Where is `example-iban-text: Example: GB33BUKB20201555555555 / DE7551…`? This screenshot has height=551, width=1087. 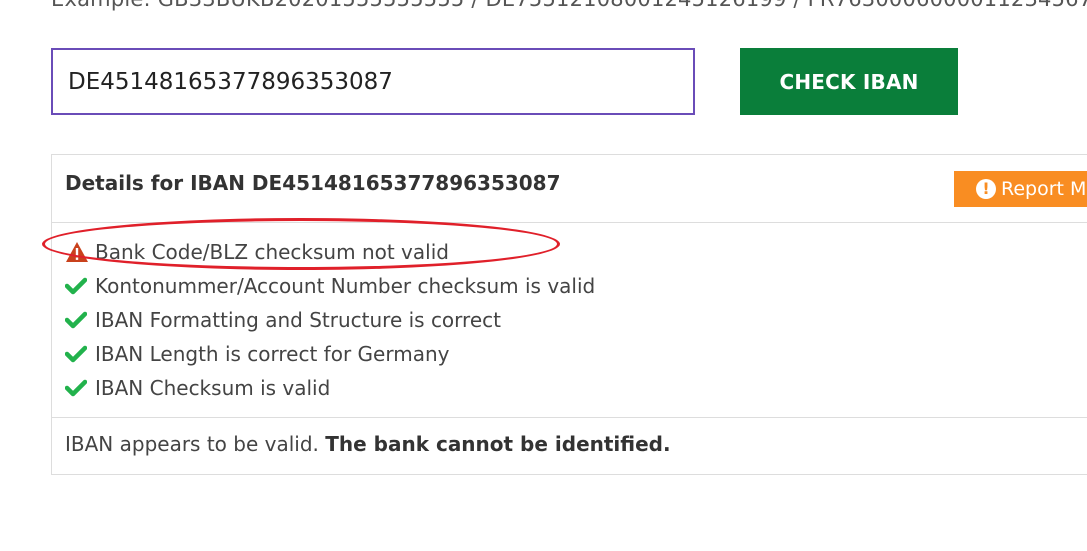 example-iban-text: Example: GB33BUKB20201555555555 / DE7551… is located at coordinates (569, 5).